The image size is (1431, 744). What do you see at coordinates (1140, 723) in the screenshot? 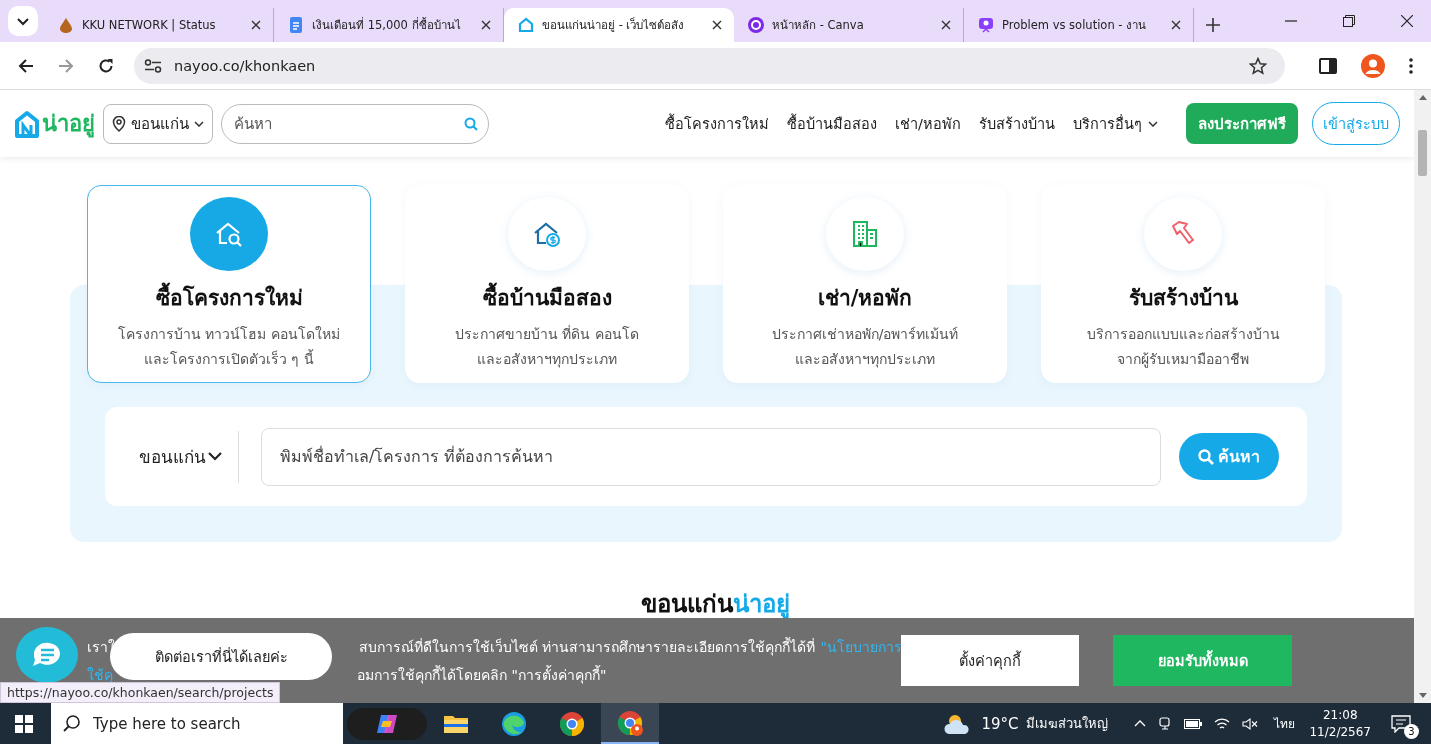
I see `chevron-up-icon` at bounding box center [1140, 723].